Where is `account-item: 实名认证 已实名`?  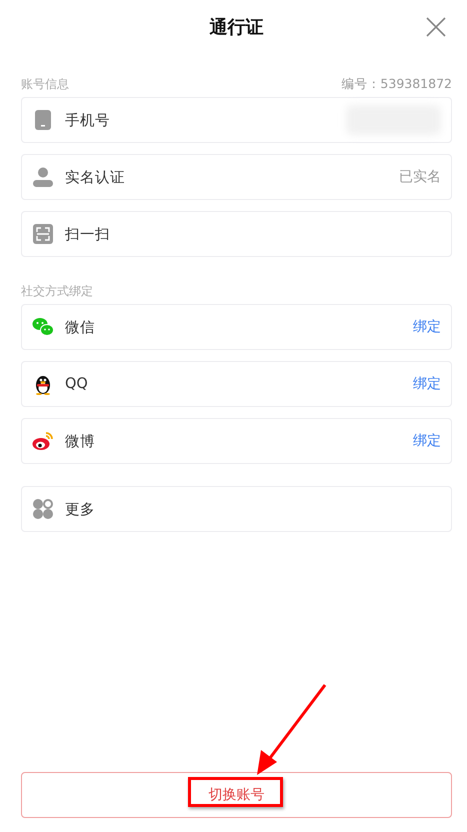
account-item: 实名认证 已实名 is located at coordinates (236, 177).